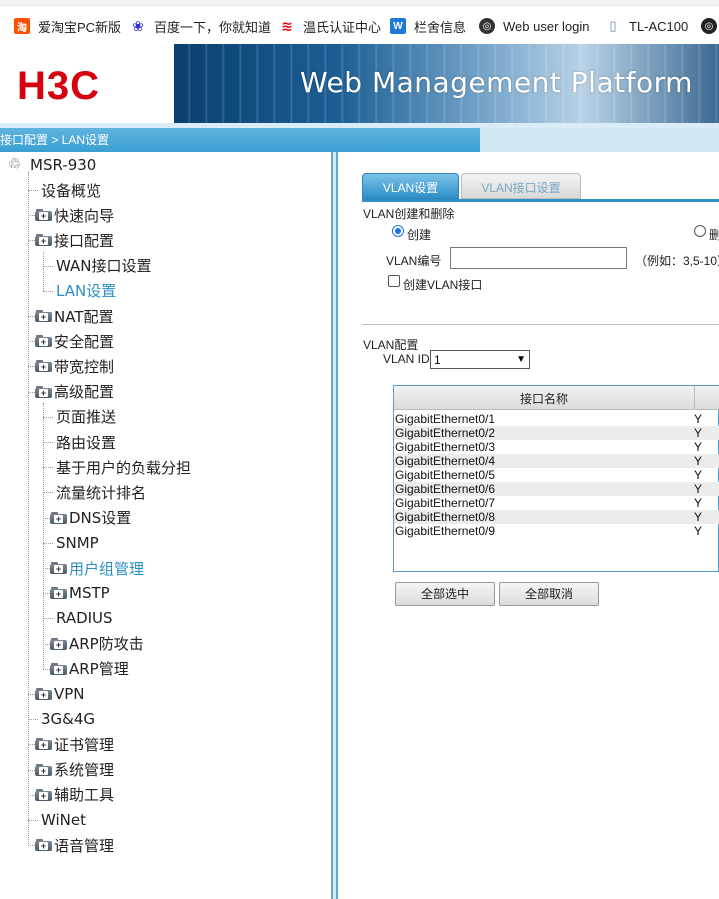 The height and width of the screenshot is (899, 719). Describe the element at coordinates (84, 618) in the screenshot. I see `sidebar-item-17: RADIUS` at that location.